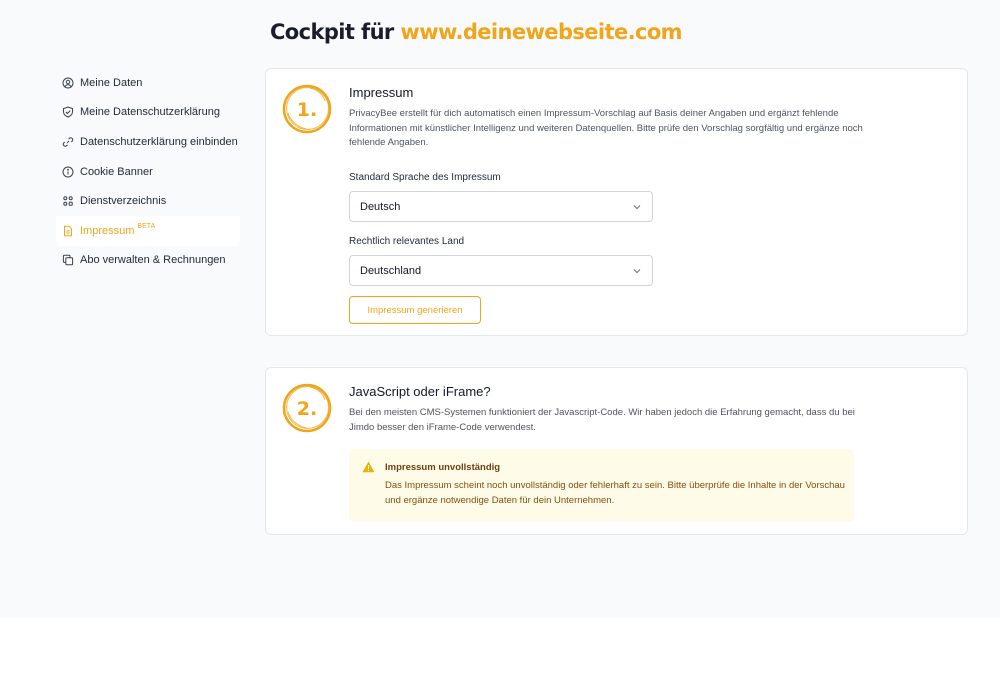 Image resolution: width=1000 pixels, height=694 pixels. Describe the element at coordinates (443, 467) in the screenshot. I see `alert-title: Impressum unvollständig` at that location.